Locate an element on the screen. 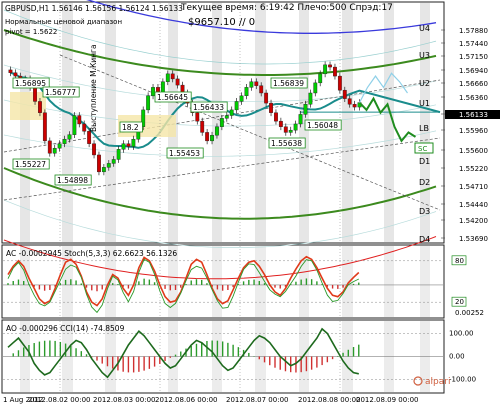 The image size is (500, 412). level-label: D2 is located at coordinates (424, 182).